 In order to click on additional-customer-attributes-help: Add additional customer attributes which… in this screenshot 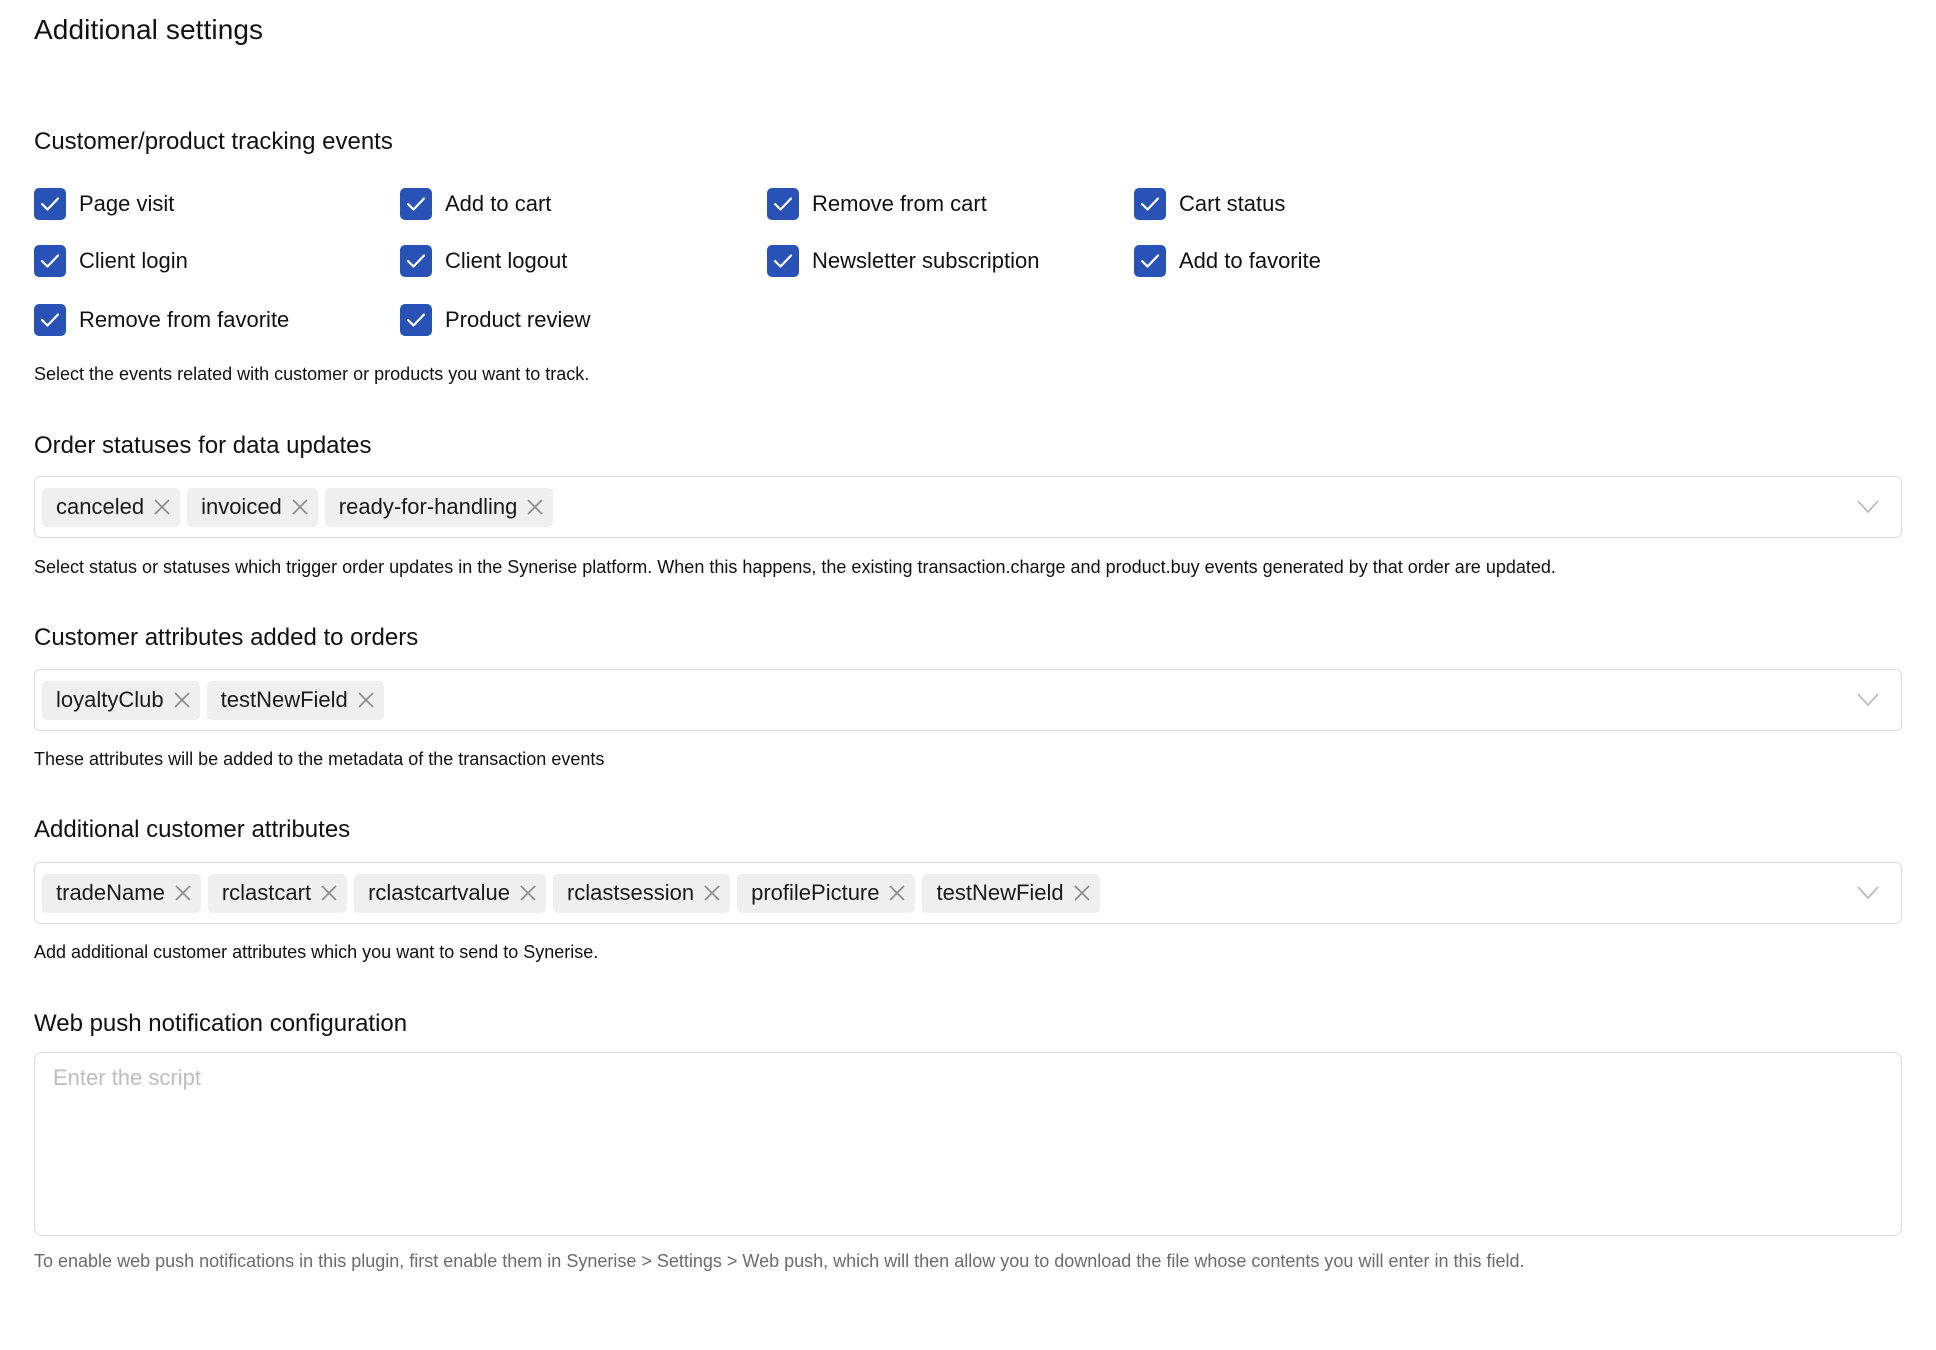, I will do `click(316, 952)`.